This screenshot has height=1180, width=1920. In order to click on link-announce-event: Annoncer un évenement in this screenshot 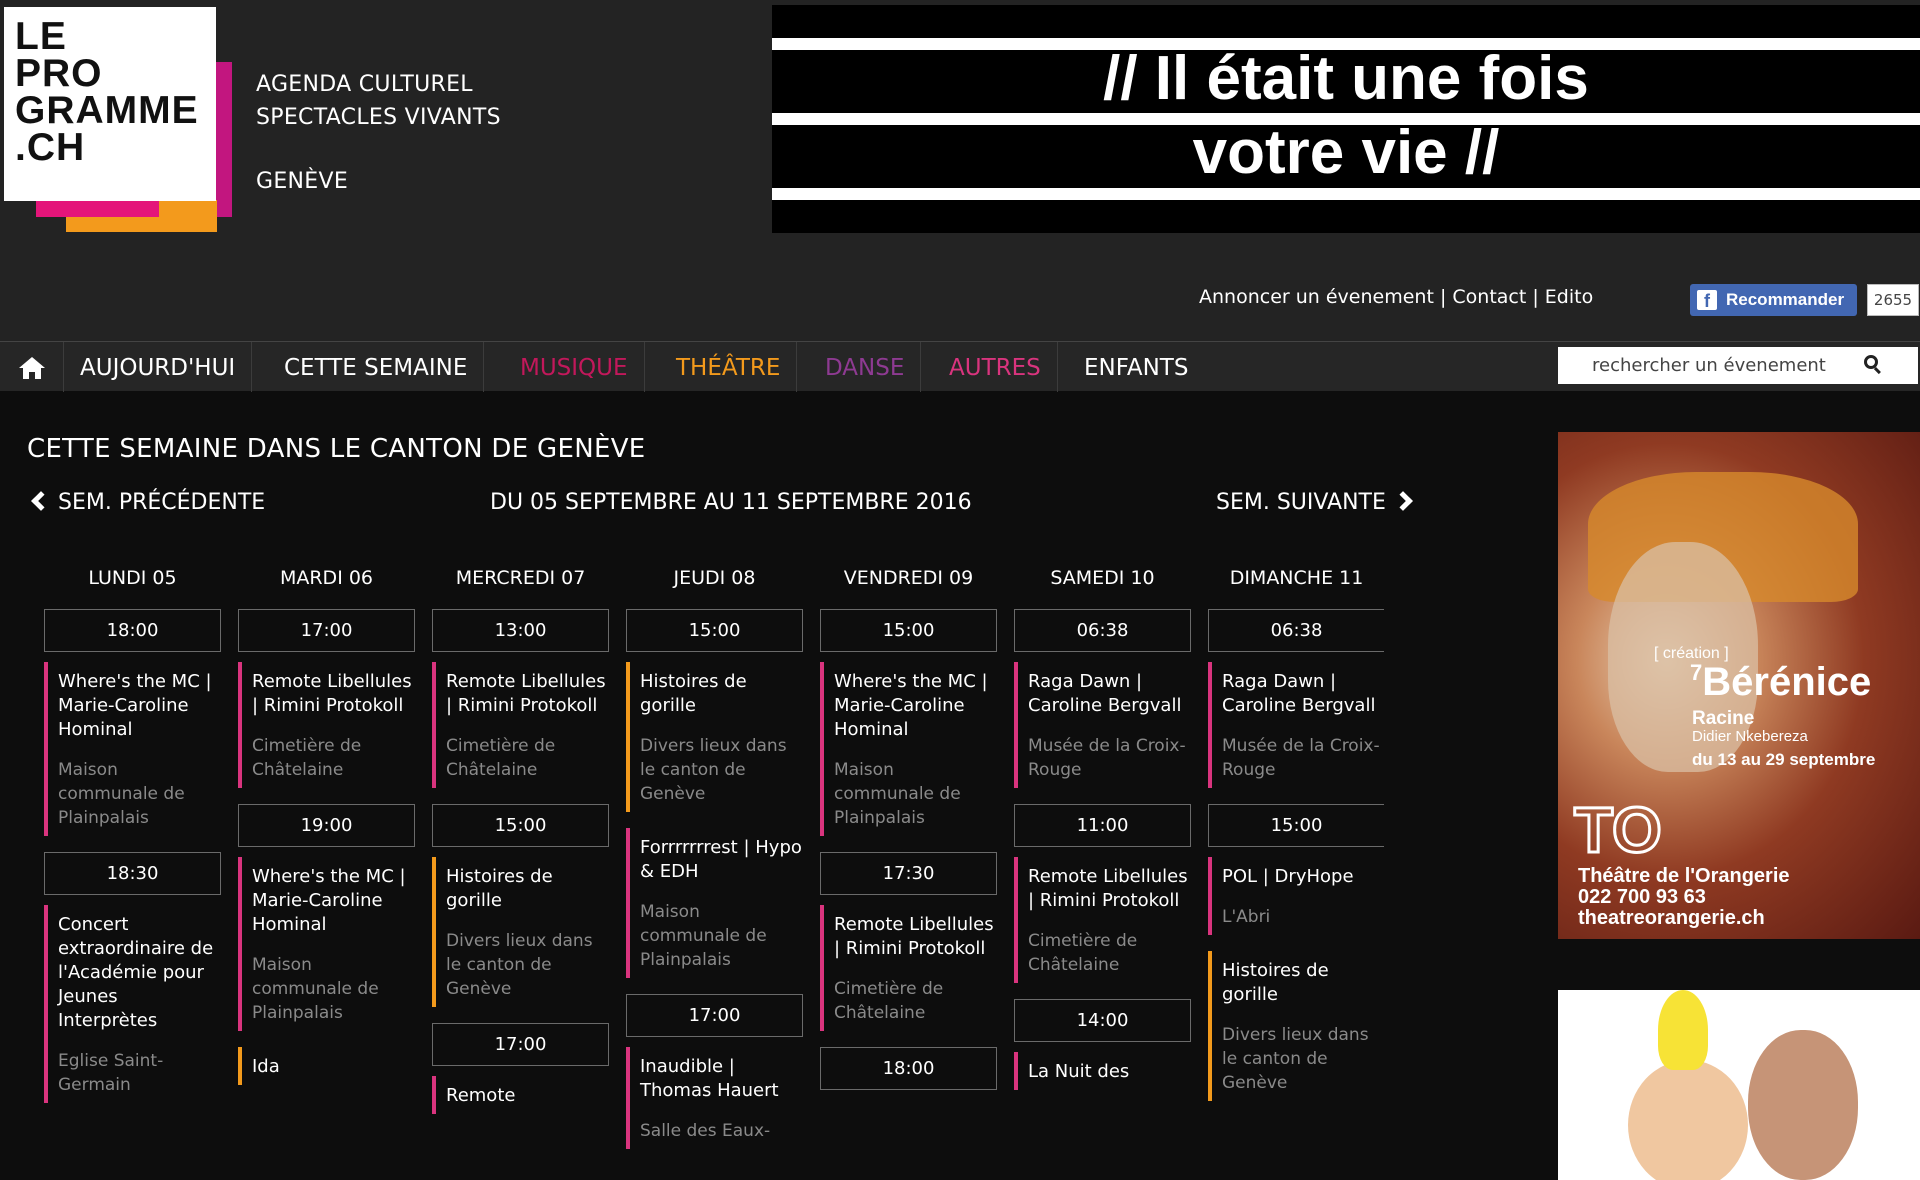, I will do `click(1316, 297)`.